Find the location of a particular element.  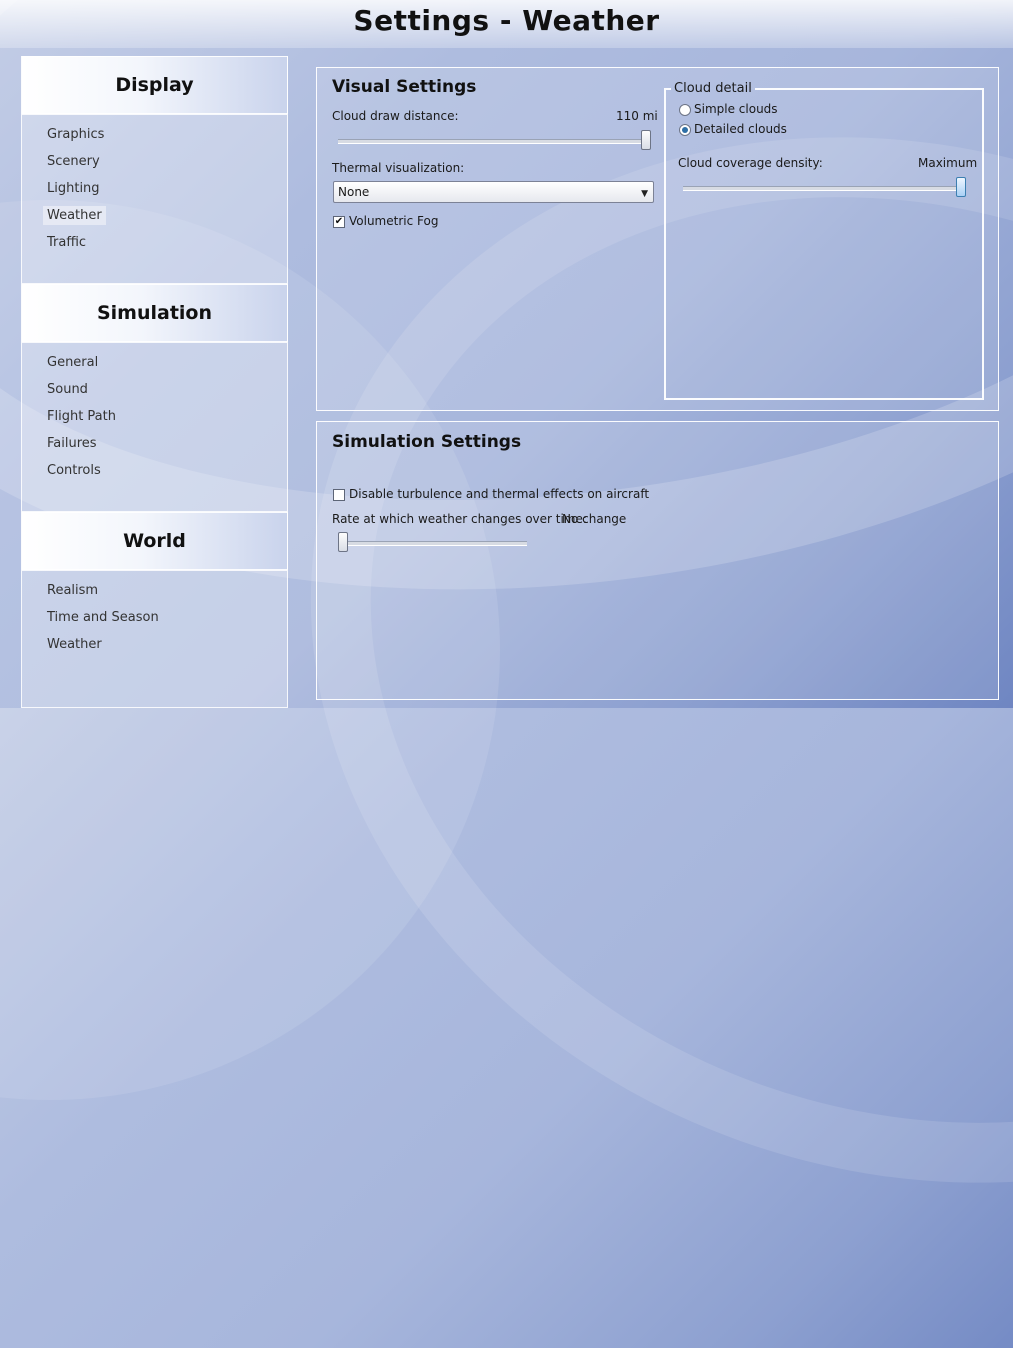

cloud-coverage-density-slider-thumb is located at coordinates (961, 187).